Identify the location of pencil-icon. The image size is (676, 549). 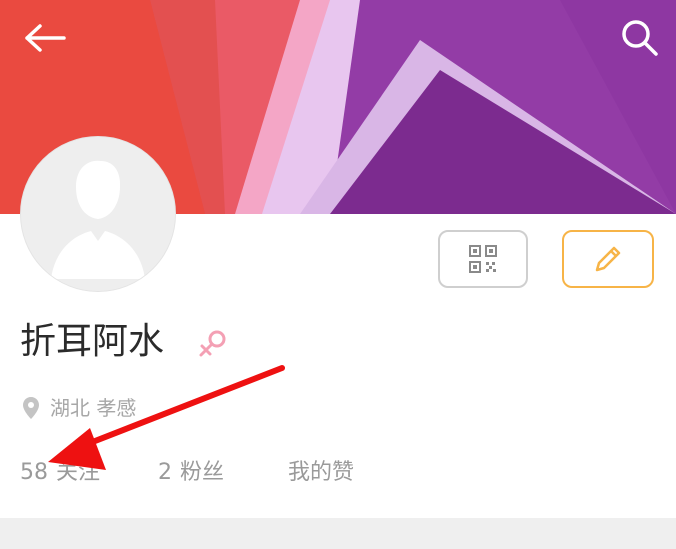
(608, 259).